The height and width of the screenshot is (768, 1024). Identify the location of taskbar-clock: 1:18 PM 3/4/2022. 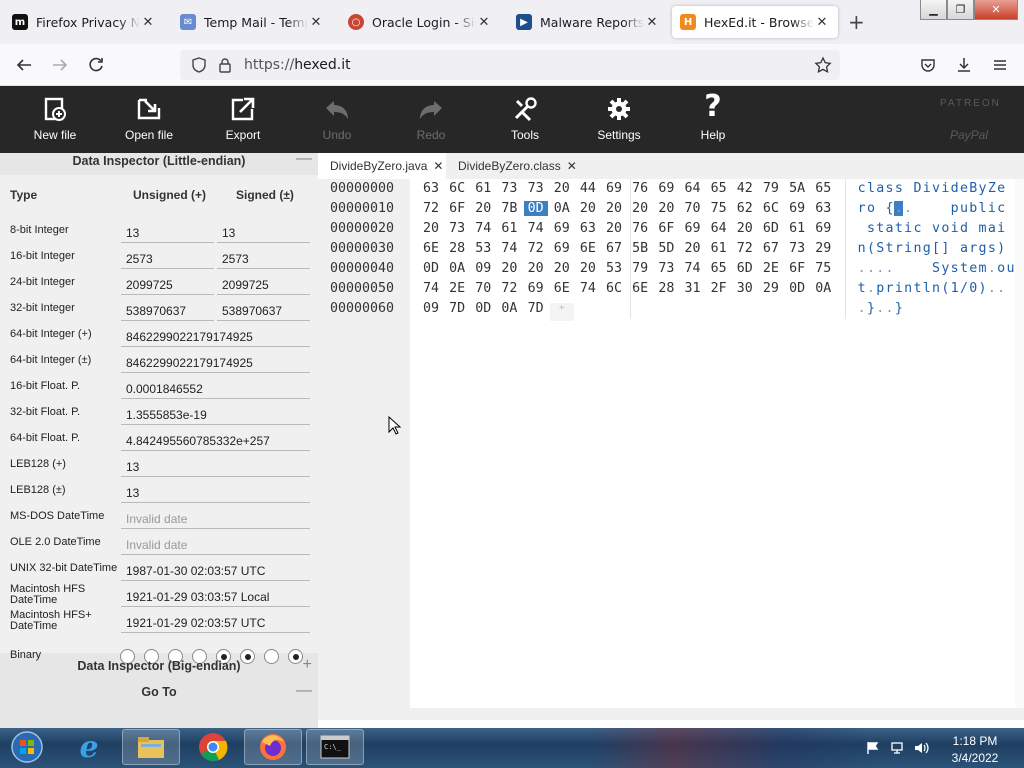
(975, 750).